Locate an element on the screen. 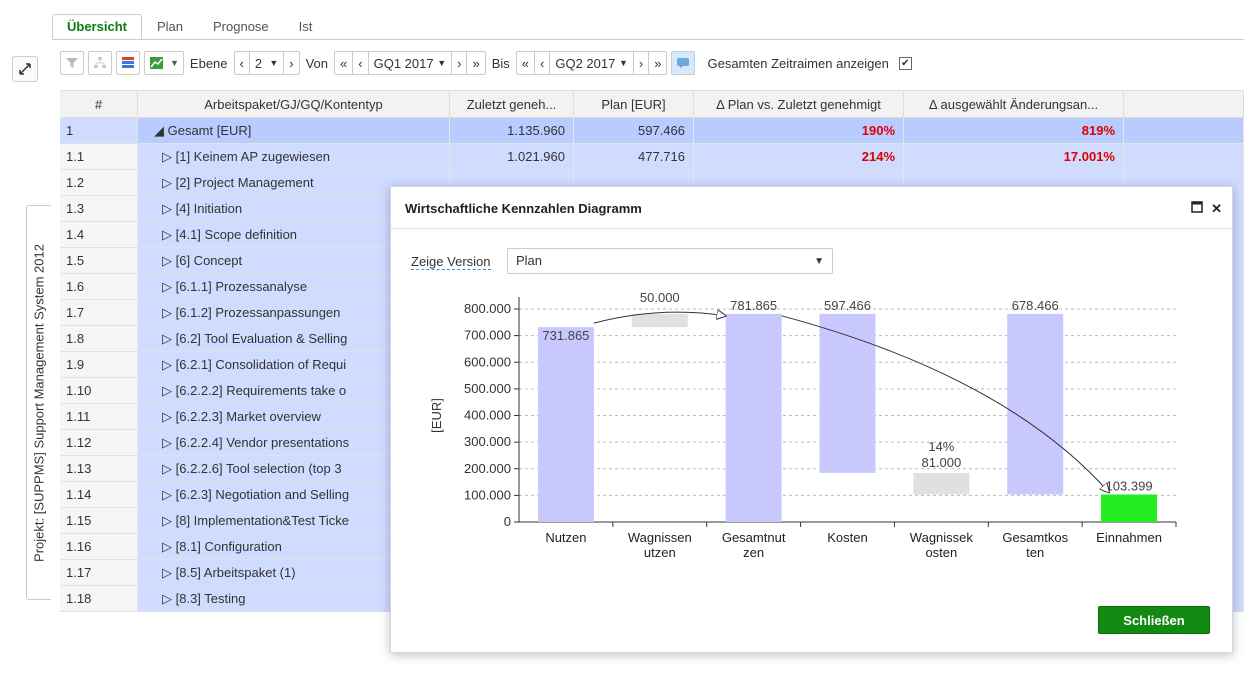 Image resolution: width=1244 pixels, height=697 pixels. data-label: 731.865 is located at coordinates (565, 335).